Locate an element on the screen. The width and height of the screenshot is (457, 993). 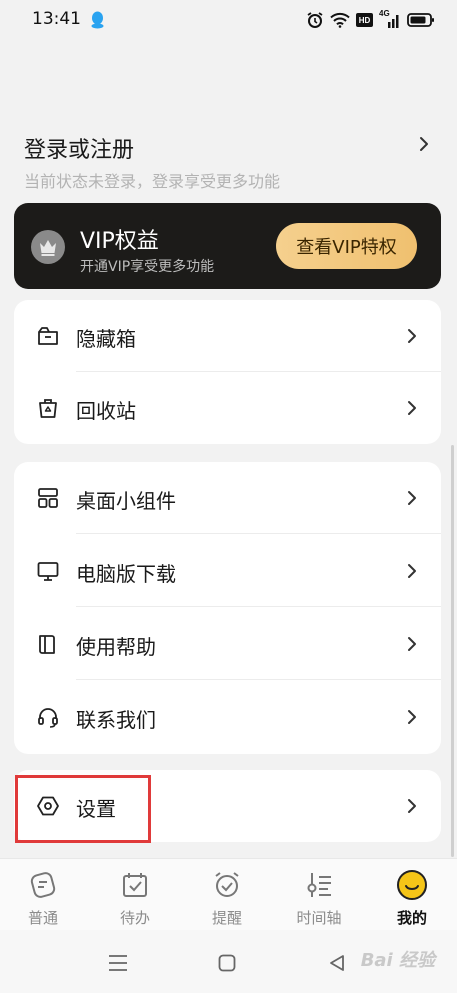
monitor-icon is located at coordinates (48, 571).